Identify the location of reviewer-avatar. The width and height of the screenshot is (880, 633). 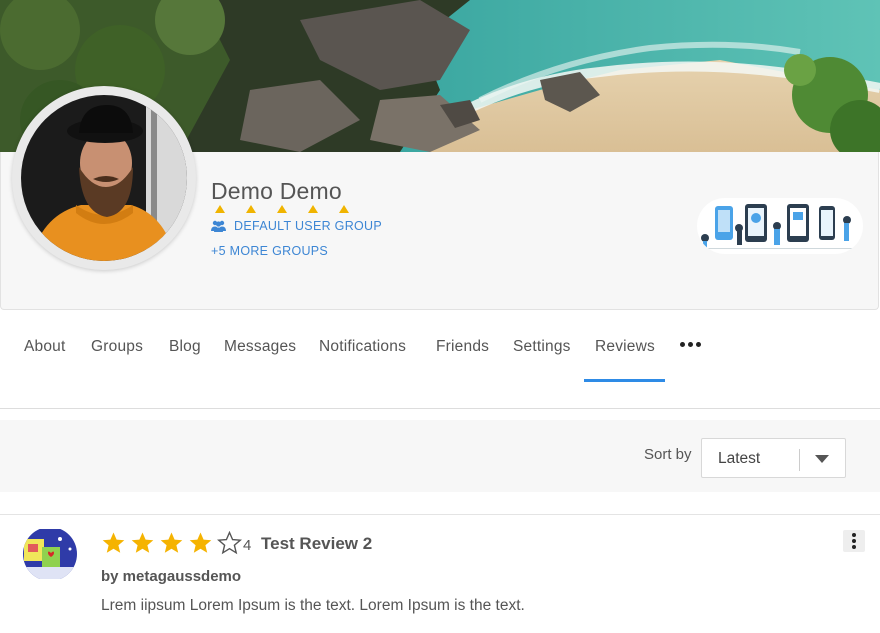
(50, 554).